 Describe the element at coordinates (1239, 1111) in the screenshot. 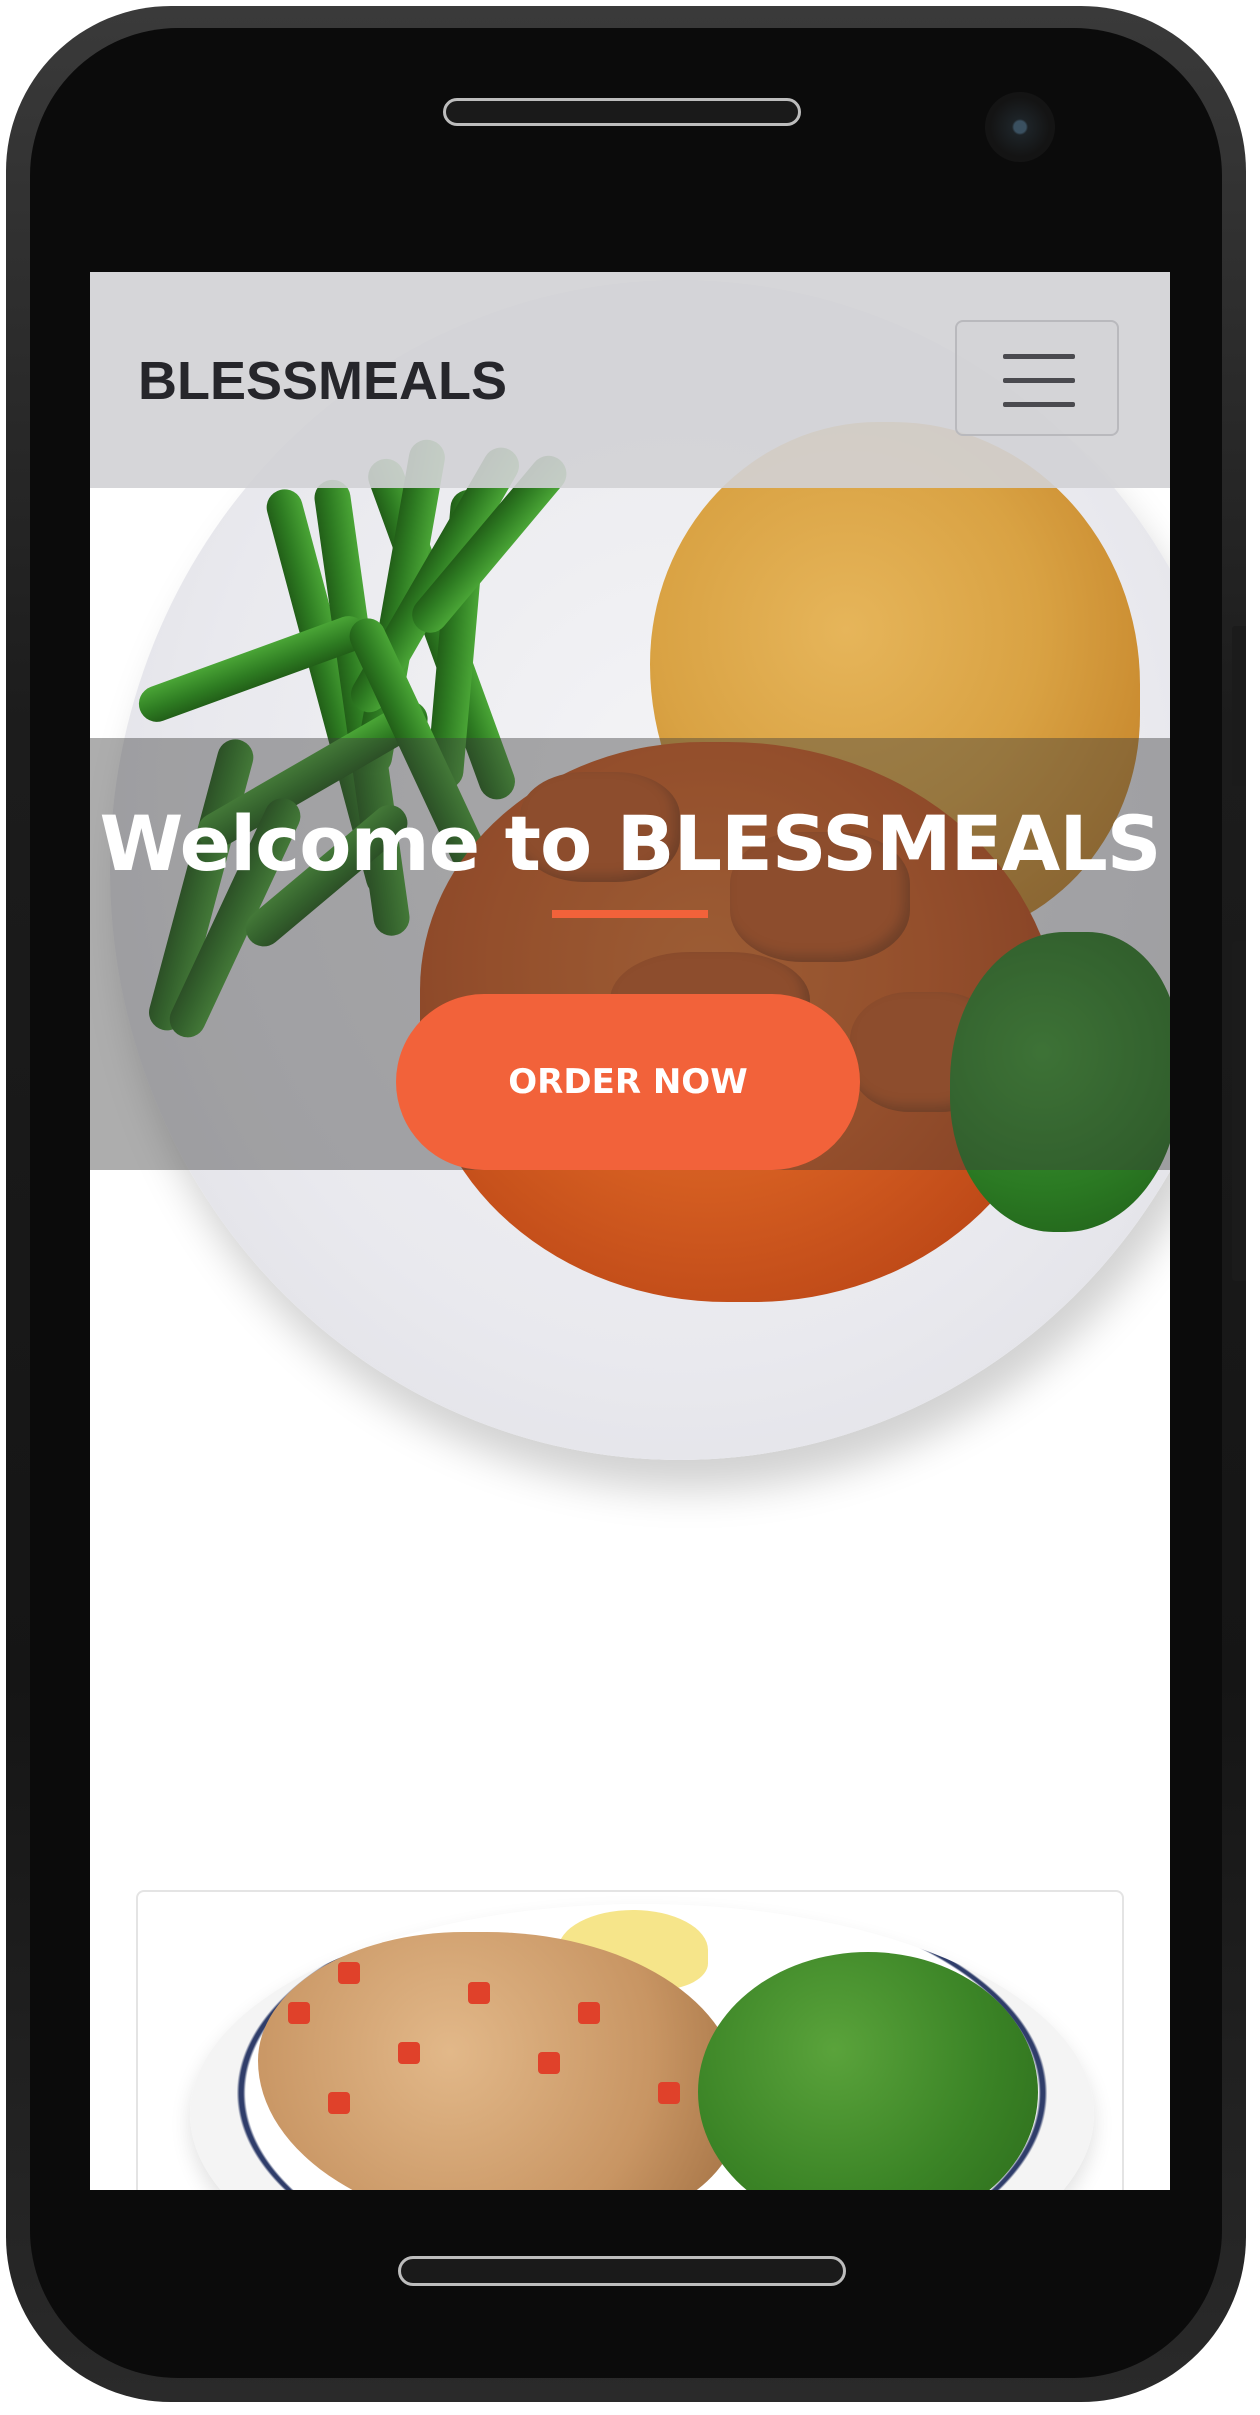

I see `power-button` at that location.